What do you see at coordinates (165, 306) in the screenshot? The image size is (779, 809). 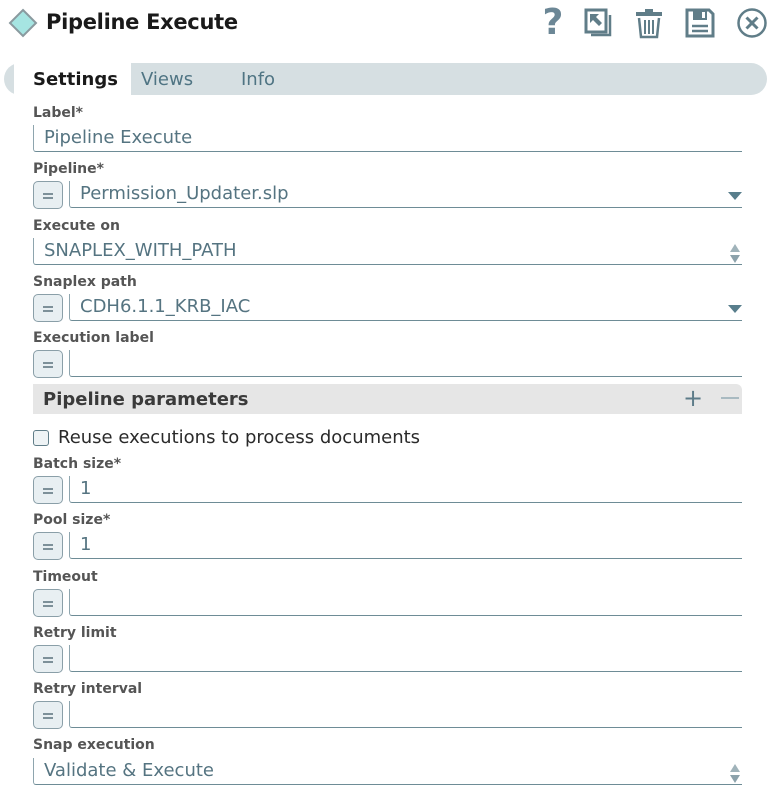 I see `snaplex-path-select-value: CDH6.1.1_KRB_IAC` at bounding box center [165, 306].